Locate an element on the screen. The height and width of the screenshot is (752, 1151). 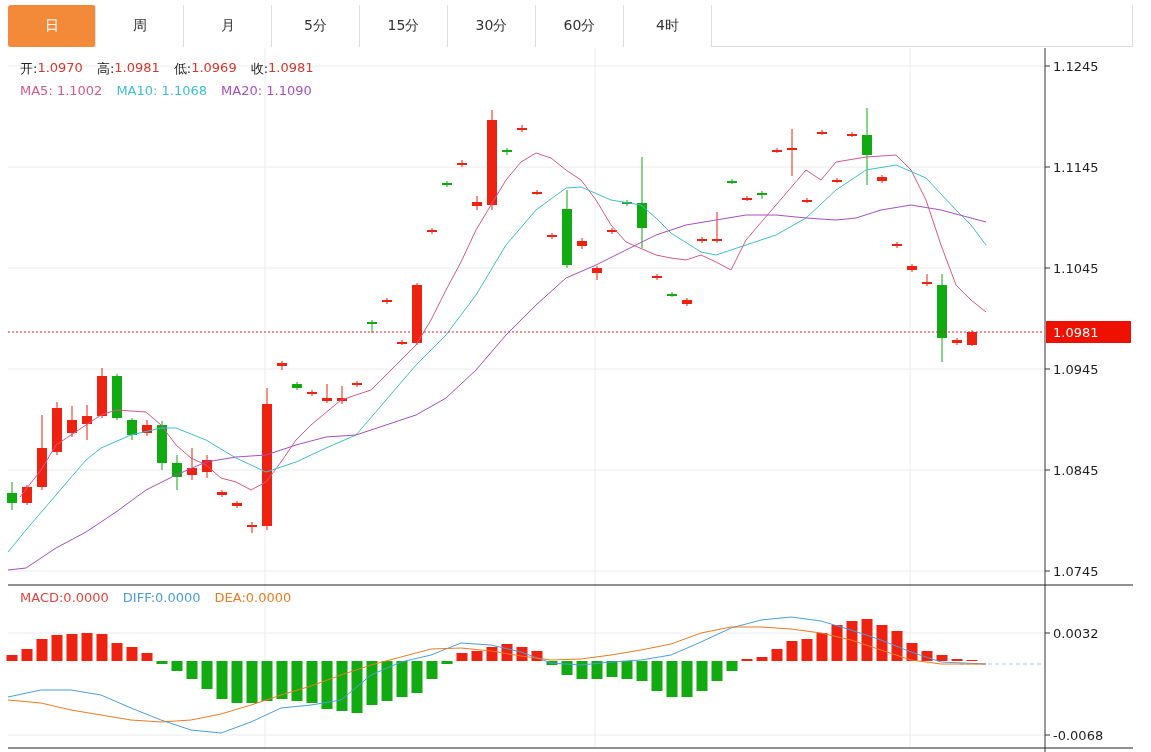
legend-label: 收: is located at coordinates (259, 69).